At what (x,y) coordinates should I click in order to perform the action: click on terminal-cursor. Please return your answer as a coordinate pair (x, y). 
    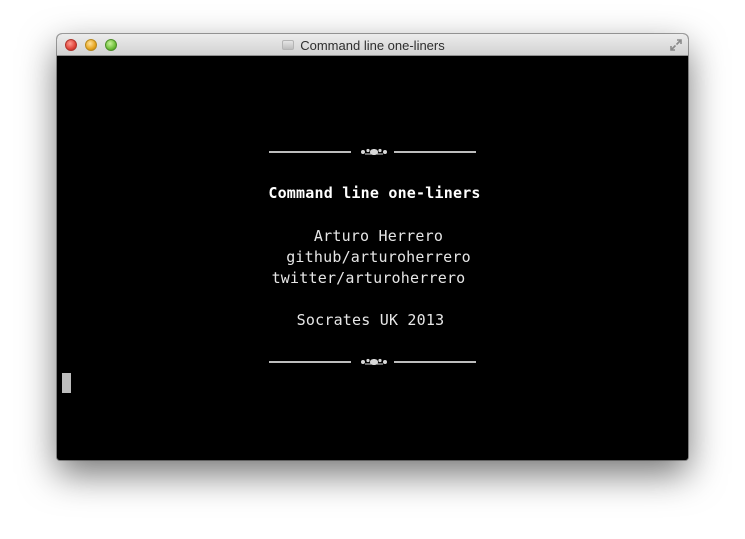
    Looking at the image, I should click on (66, 383).